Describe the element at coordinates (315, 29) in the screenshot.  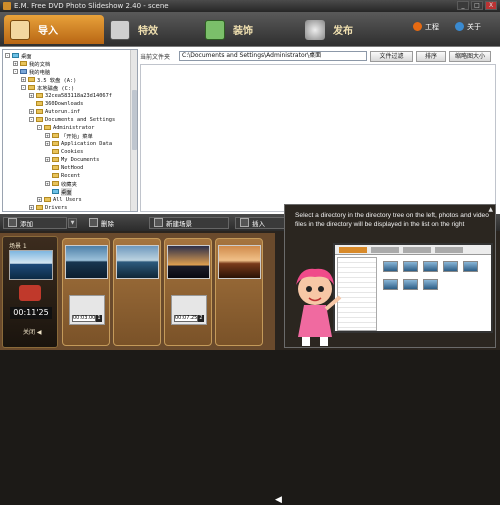
I see `disc-icon` at that location.